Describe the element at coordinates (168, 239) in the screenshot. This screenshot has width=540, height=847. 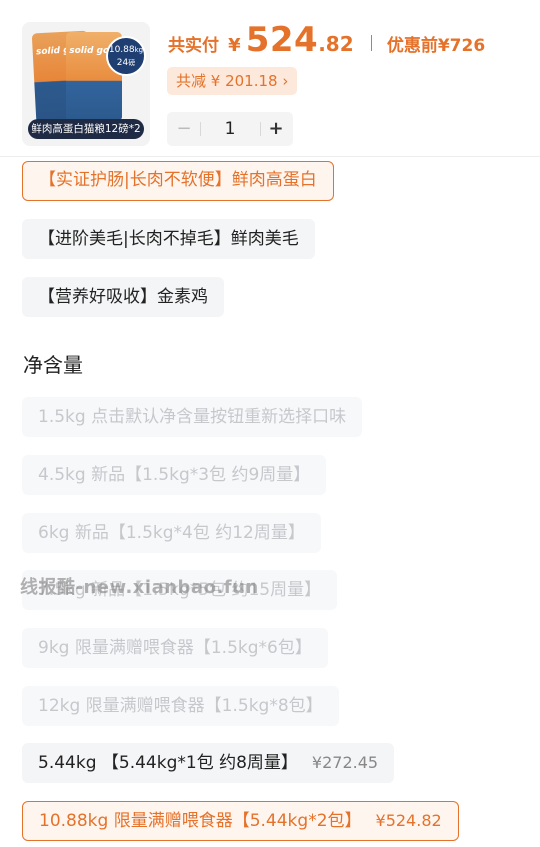
I see `flavor-option: 【进阶美毛|长肉不掉毛】鲜肉美毛` at that location.